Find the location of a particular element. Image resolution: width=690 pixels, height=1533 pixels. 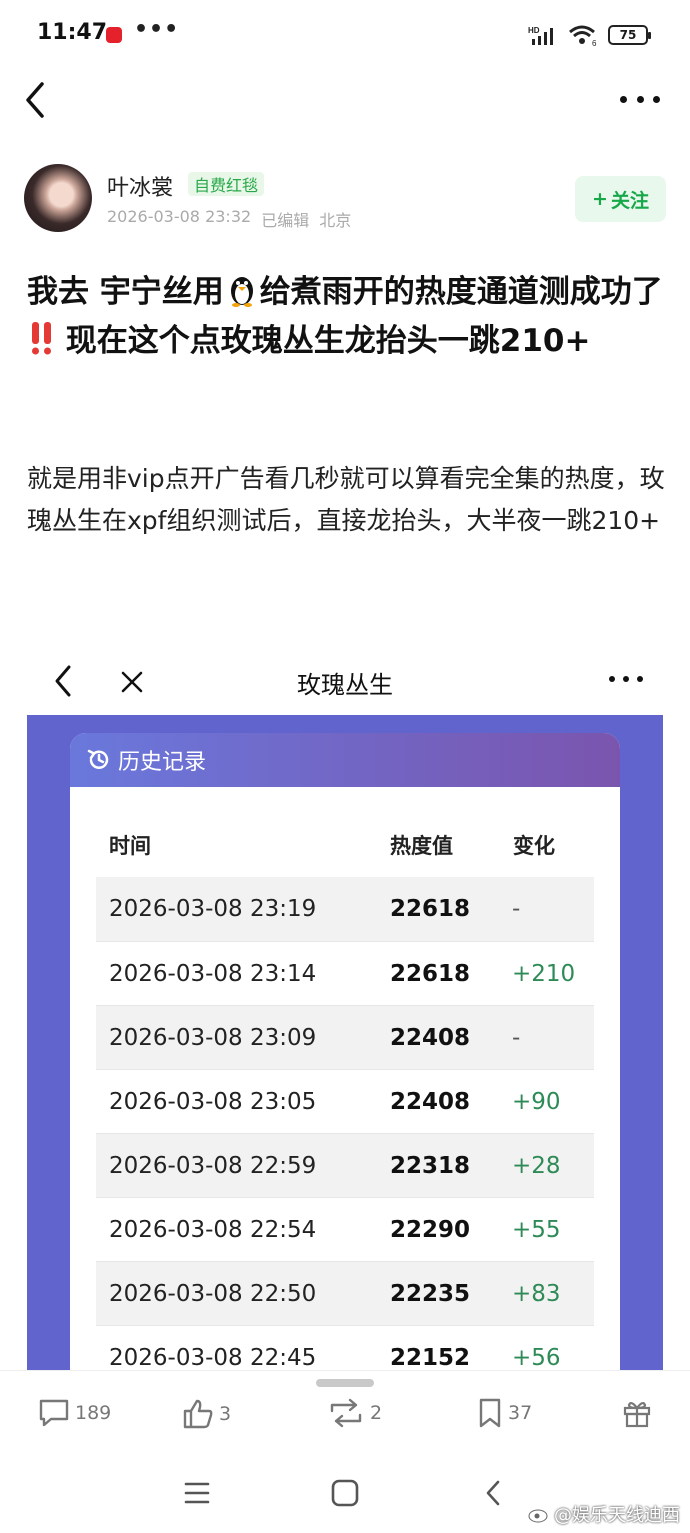

signal-icon: HD is located at coordinates (540, 35).